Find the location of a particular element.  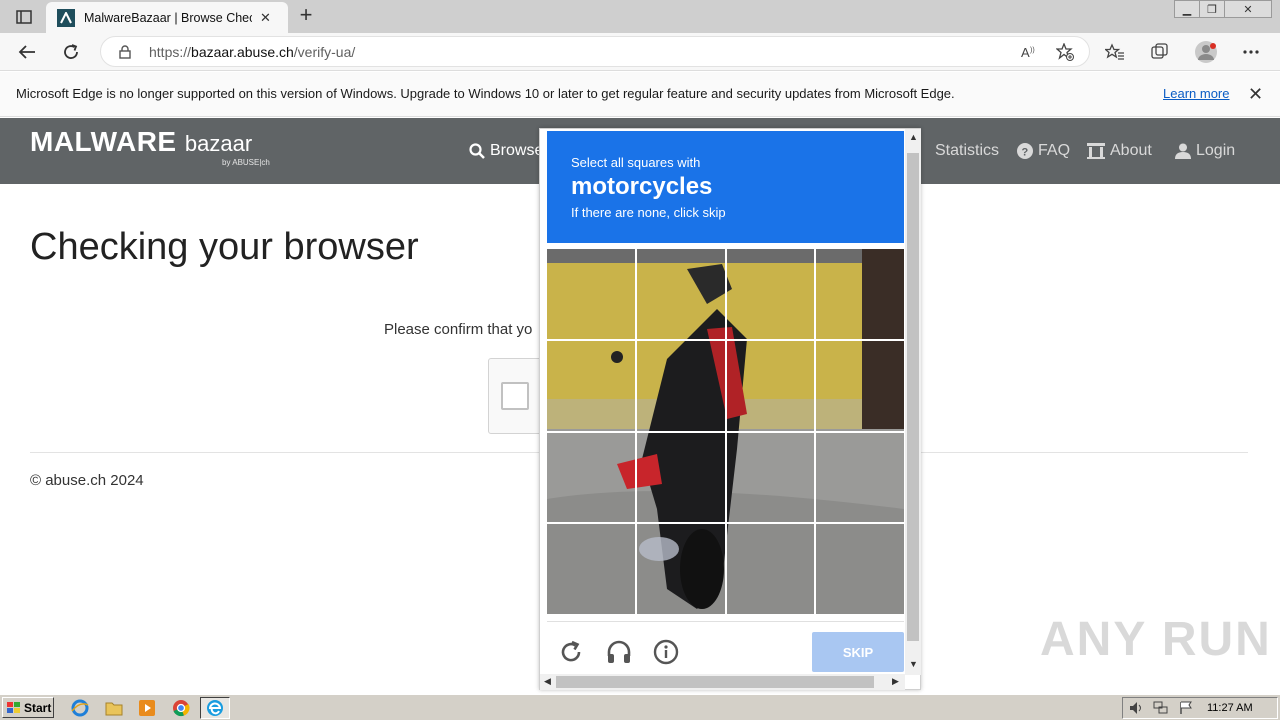

captcha-checkbox is located at coordinates (515, 396).